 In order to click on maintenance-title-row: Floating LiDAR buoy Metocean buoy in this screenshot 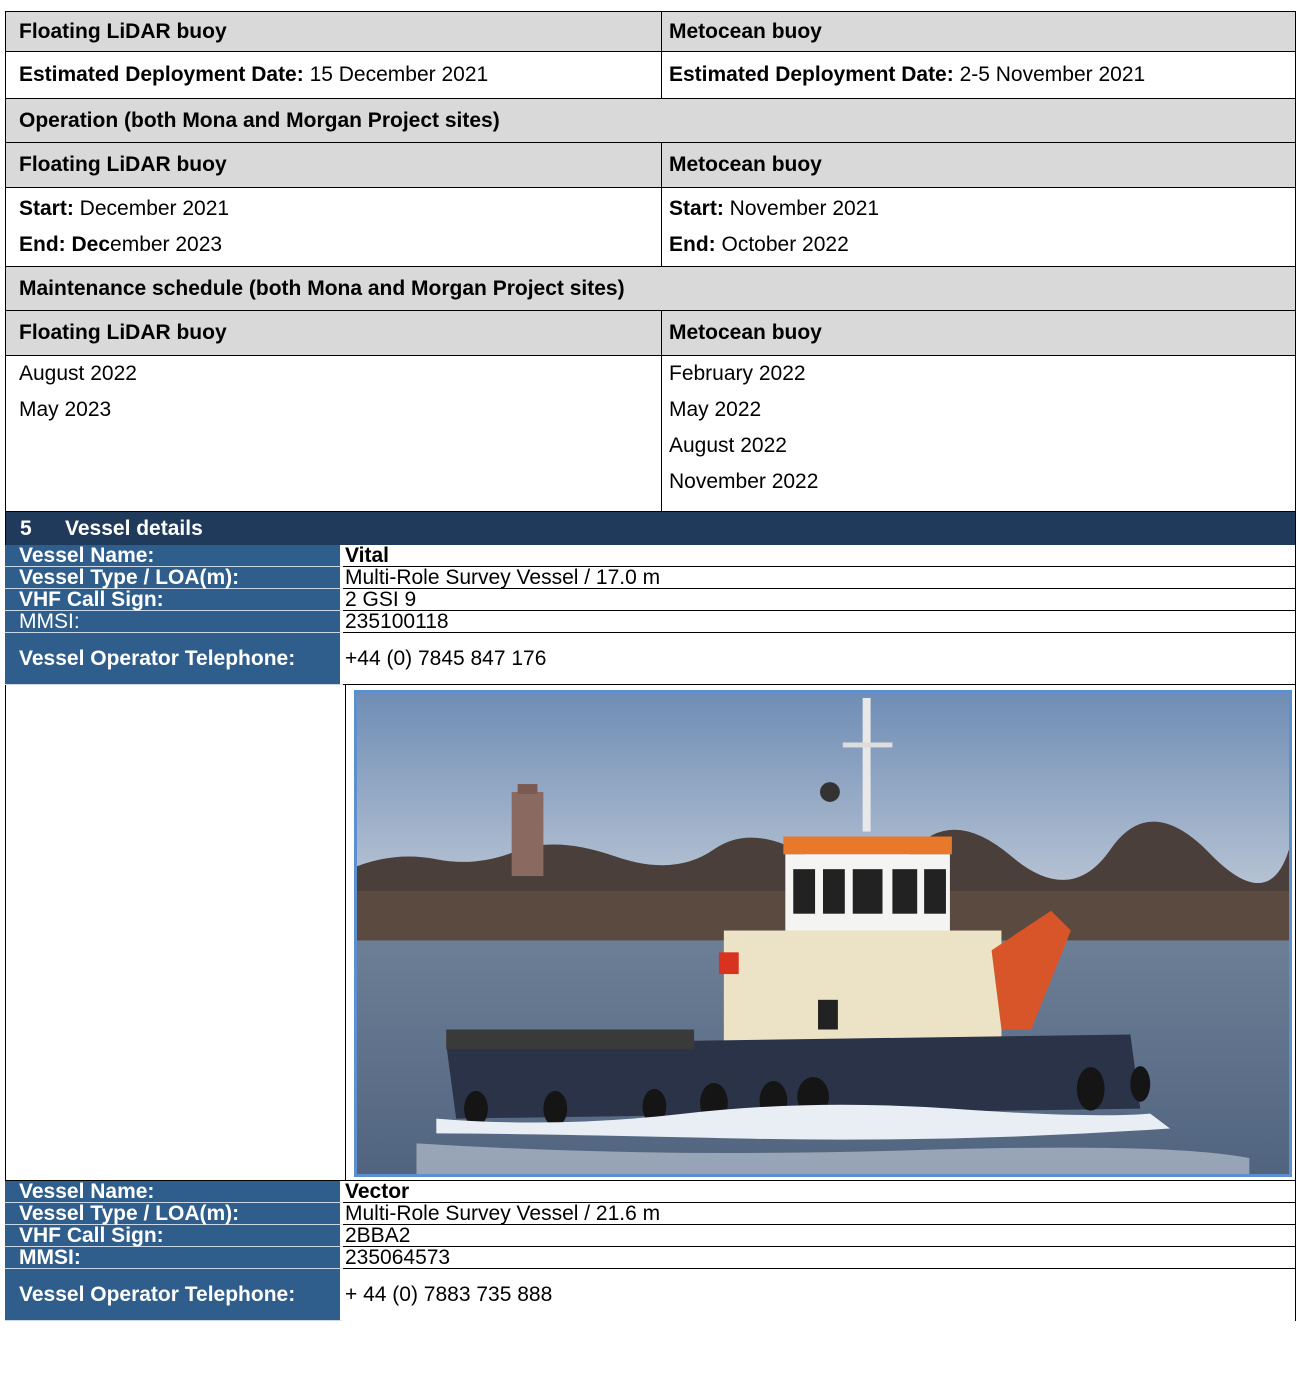, I will do `click(650, 333)`.